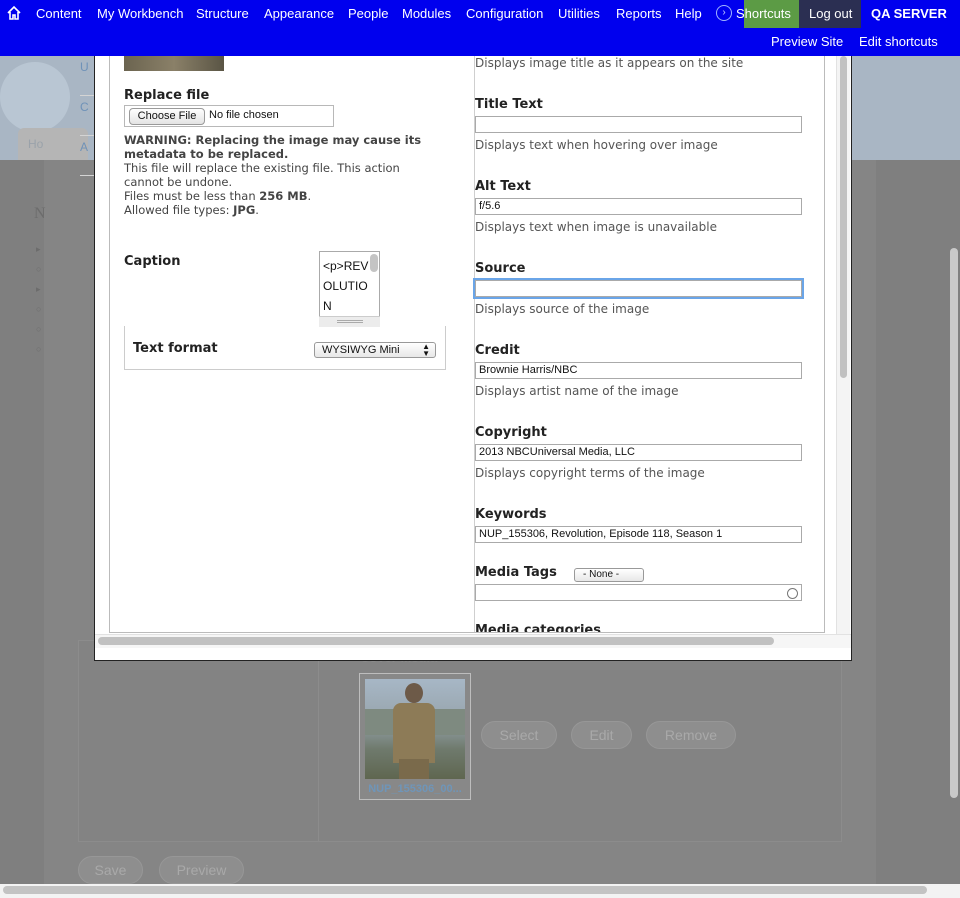  What do you see at coordinates (110, 870) in the screenshot?
I see `save-button: Save` at bounding box center [110, 870].